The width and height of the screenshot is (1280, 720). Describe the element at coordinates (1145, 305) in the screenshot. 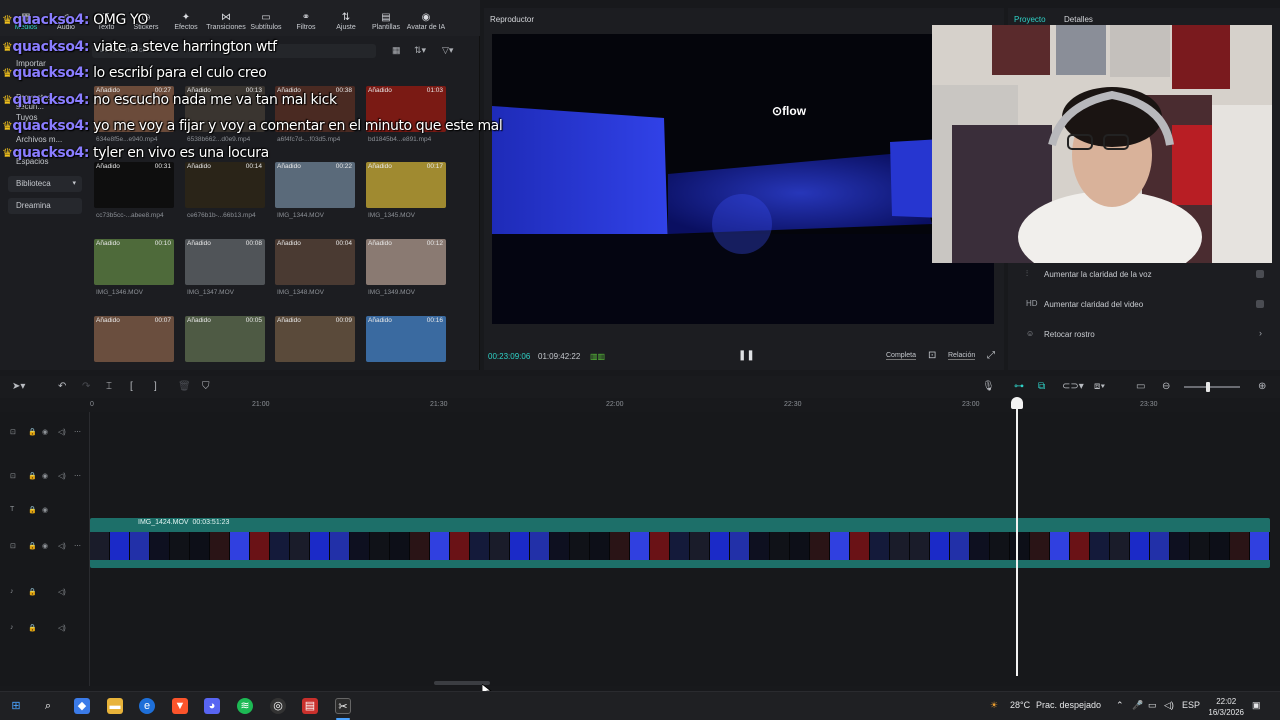

I see `video-clarity-row: HD Aumentar claridad del video` at that location.